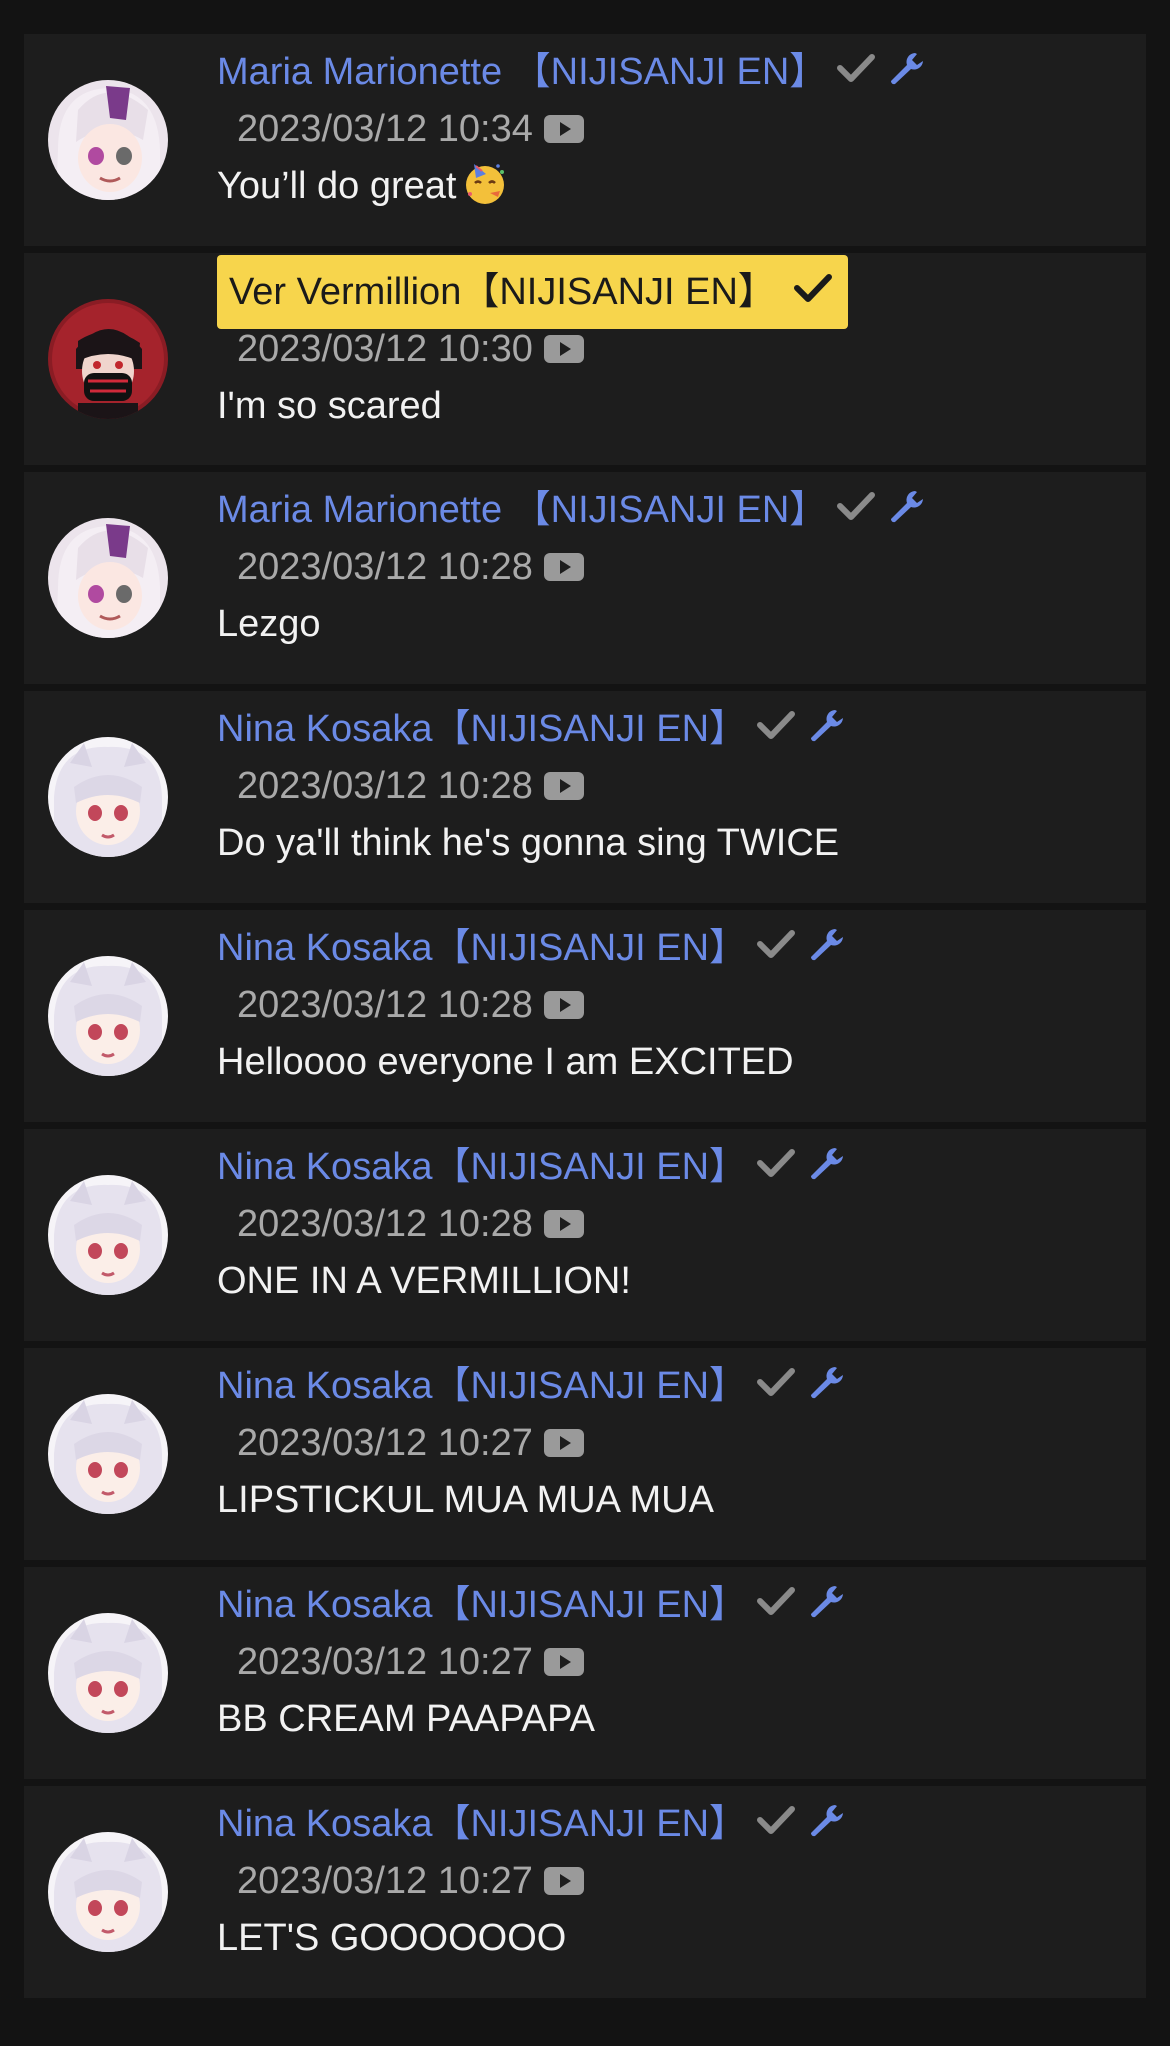  Describe the element at coordinates (657, 406) in the screenshot. I see `message-text: I'm so scared` at that location.